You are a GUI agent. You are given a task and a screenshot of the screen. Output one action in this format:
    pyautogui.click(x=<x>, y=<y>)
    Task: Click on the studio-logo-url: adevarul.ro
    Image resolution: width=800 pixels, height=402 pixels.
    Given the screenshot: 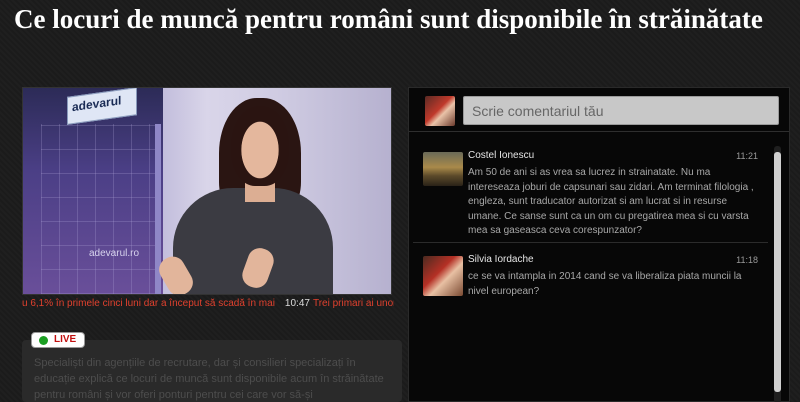 What is the action you would take?
    pyautogui.click(x=114, y=253)
    